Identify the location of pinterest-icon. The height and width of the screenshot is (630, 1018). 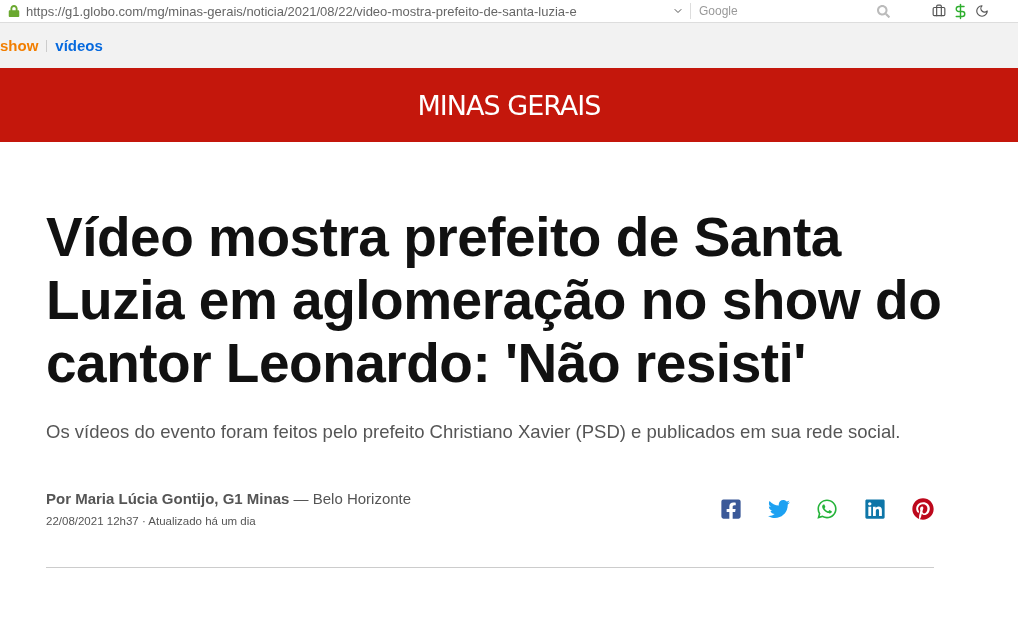
(923, 508).